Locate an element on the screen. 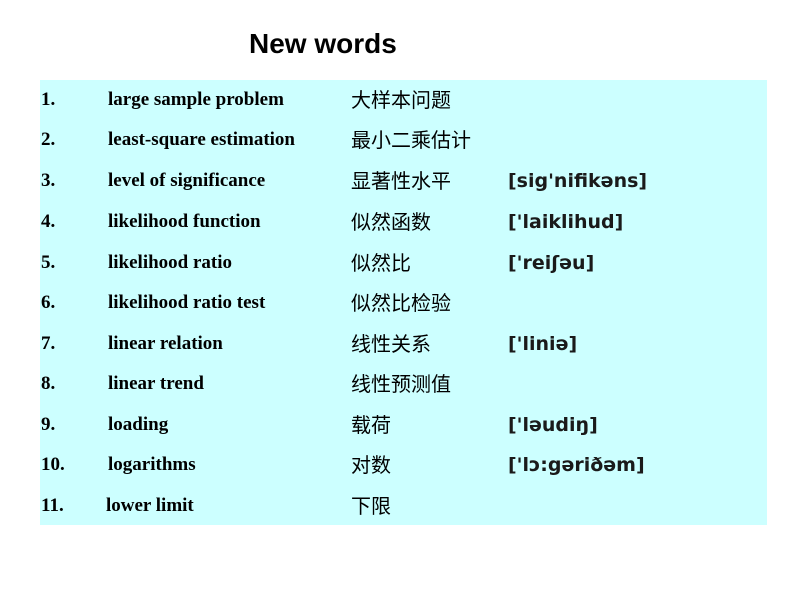 The height and width of the screenshot is (600, 800). list-item: 7. linear relation 线性关系 ['liniə] is located at coordinates (403, 344).